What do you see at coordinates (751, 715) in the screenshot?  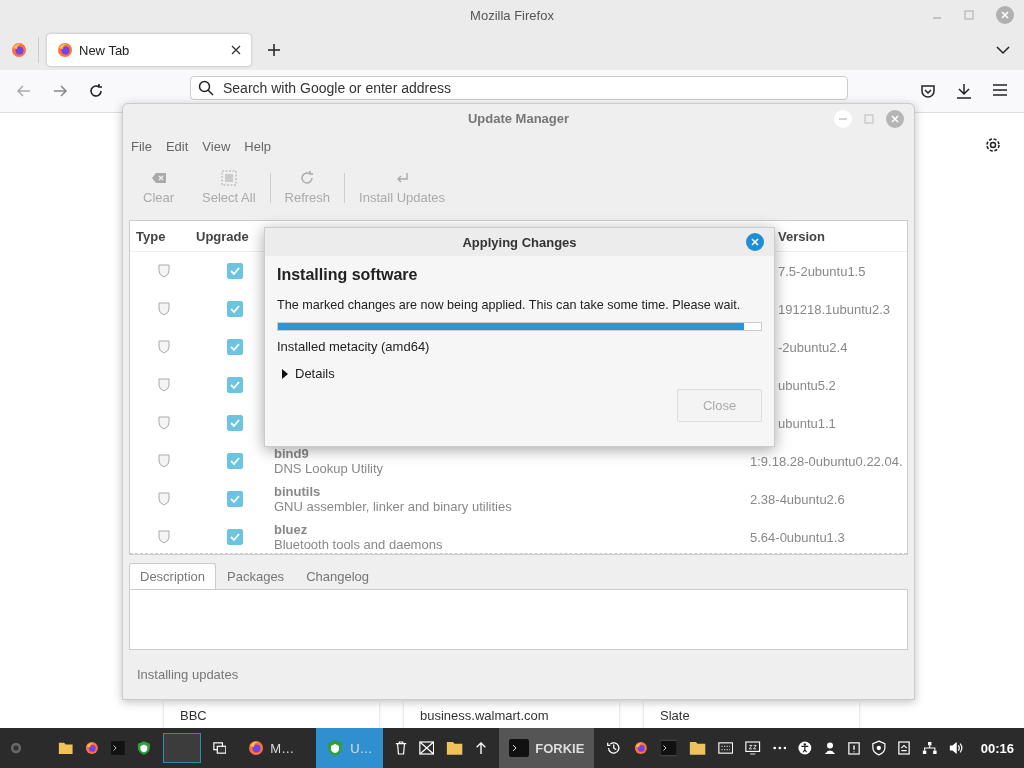 I see `shortcut-tile: Slate` at bounding box center [751, 715].